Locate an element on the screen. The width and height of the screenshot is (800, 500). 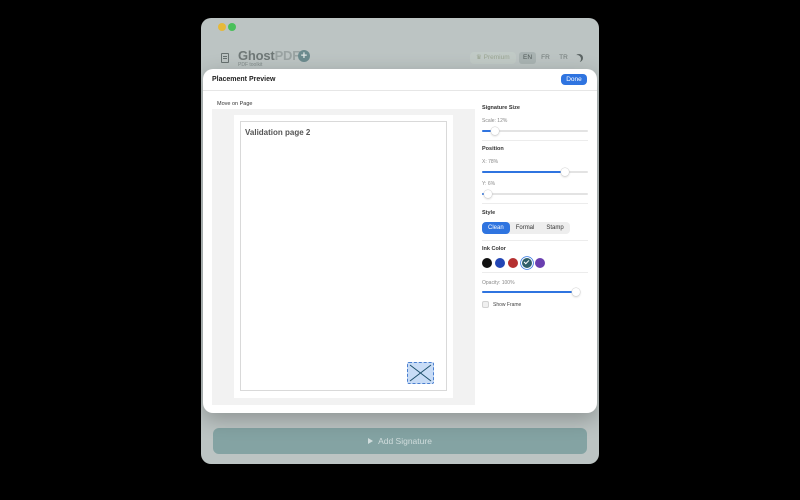
done-button: Done is located at coordinates (574, 79).